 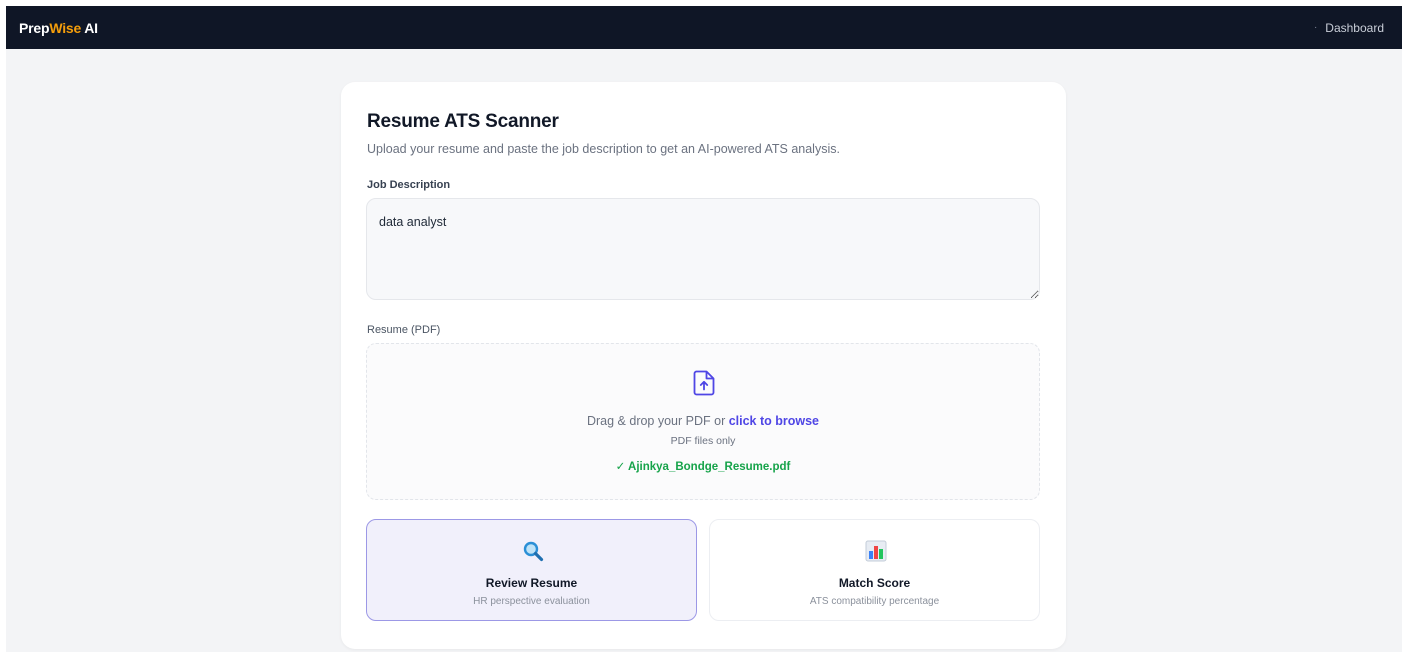 What do you see at coordinates (463, 121) in the screenshot?
I see `page-title: Resume ATS Scanner` at bounding box center [463, 121].